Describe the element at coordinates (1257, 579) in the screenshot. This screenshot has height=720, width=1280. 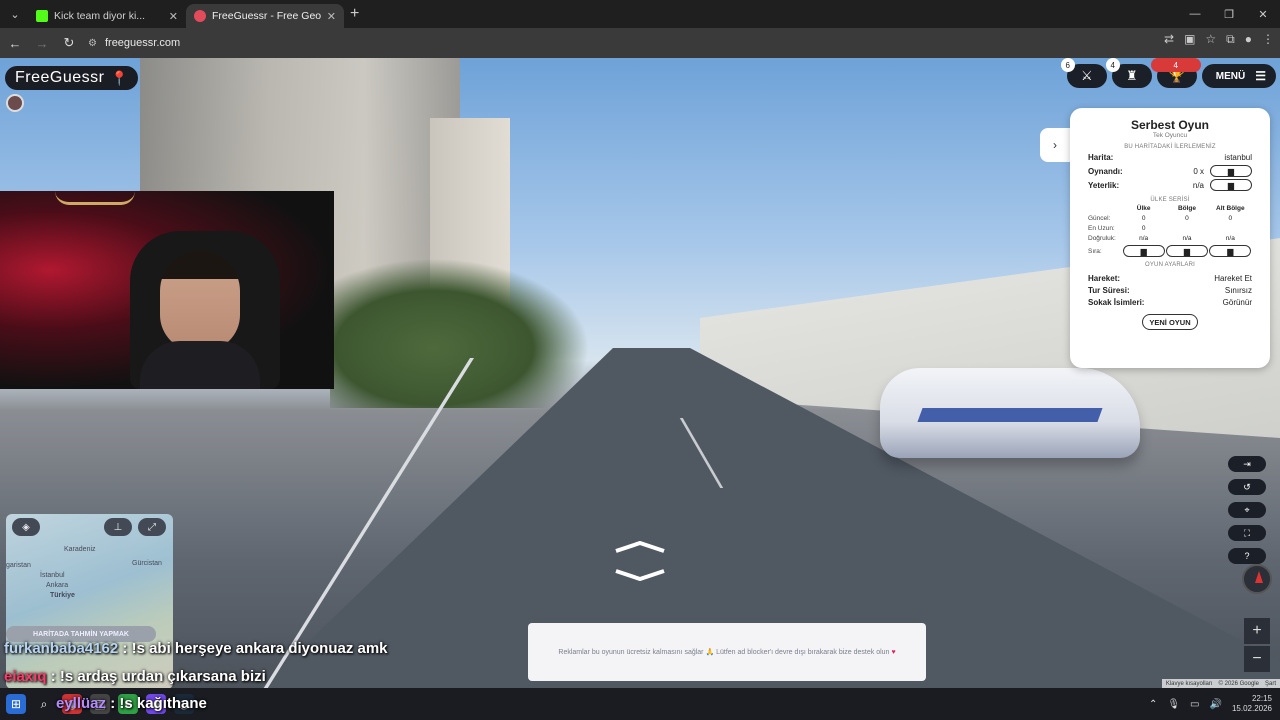
I see `compass-icon` at that location.